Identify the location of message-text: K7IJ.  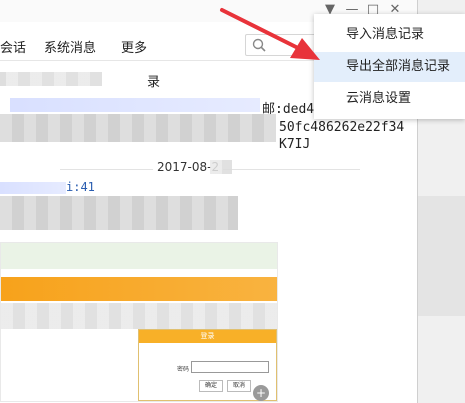
(295, 144).